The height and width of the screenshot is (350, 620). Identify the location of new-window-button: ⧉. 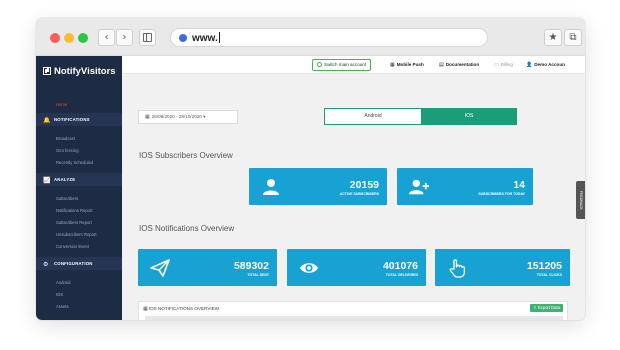
(573, 37).